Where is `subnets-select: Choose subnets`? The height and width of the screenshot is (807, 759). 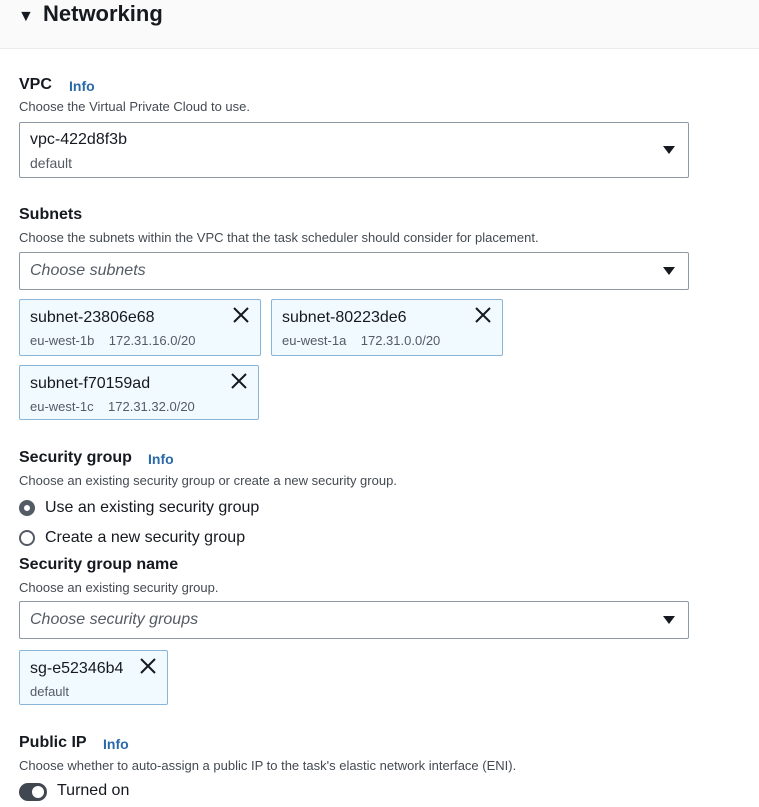
subnets-select: Choose subnets is located at coordinates (354, 271).